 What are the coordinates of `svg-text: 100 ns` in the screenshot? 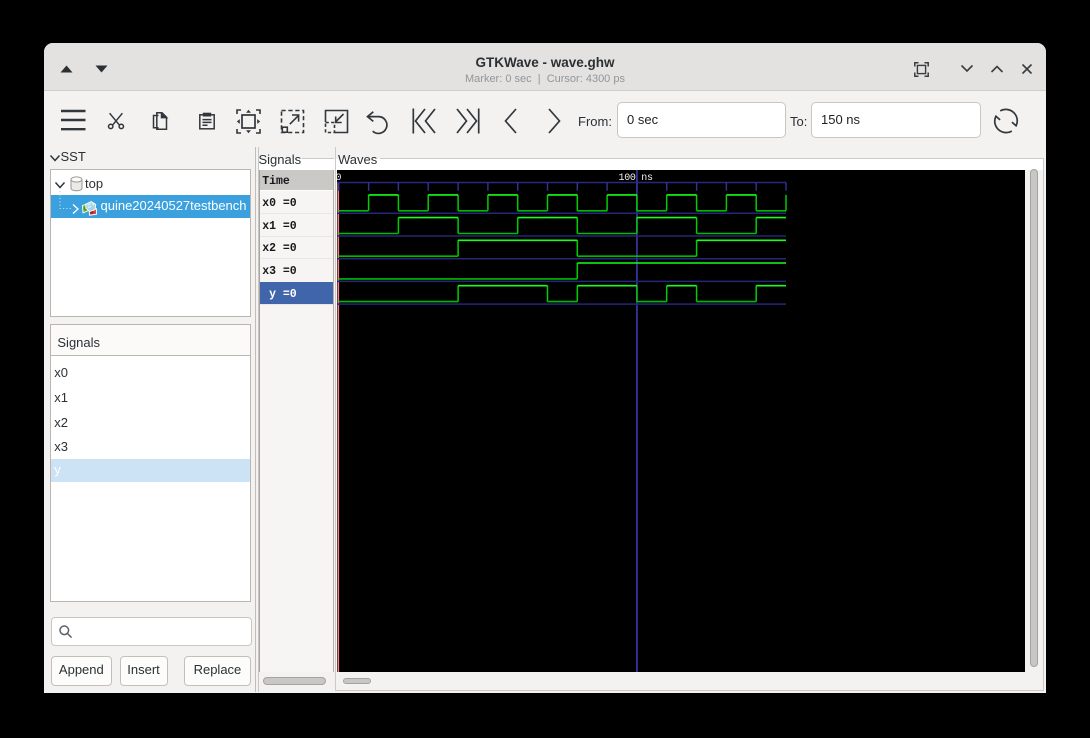 It's located at (636, 178).